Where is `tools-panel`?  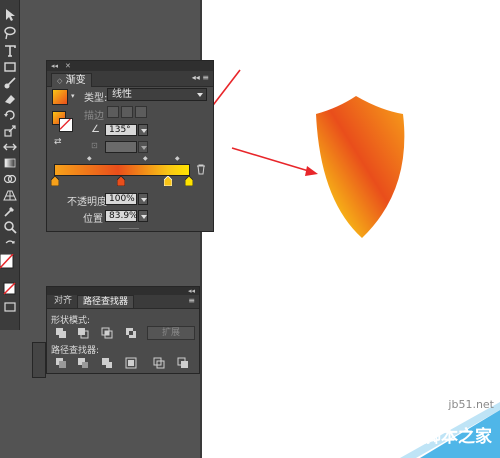
tools-panel is located at coordinates (10, 165).